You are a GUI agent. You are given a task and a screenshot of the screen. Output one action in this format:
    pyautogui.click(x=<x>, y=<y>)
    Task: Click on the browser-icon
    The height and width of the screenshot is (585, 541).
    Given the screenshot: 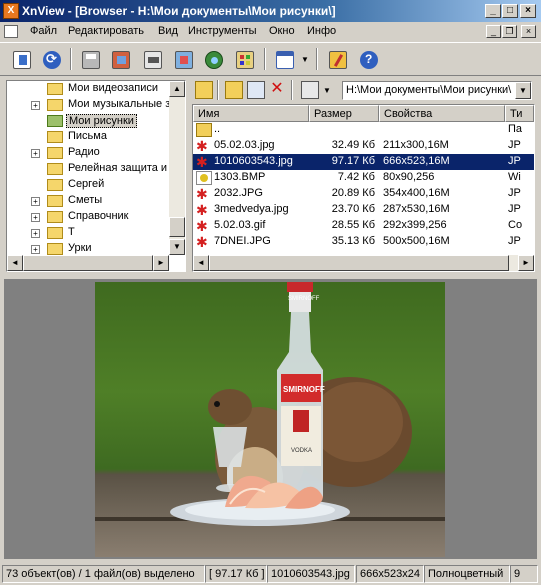 What is the action you would take?
    pyautogui.click(x=244, y=59)
    